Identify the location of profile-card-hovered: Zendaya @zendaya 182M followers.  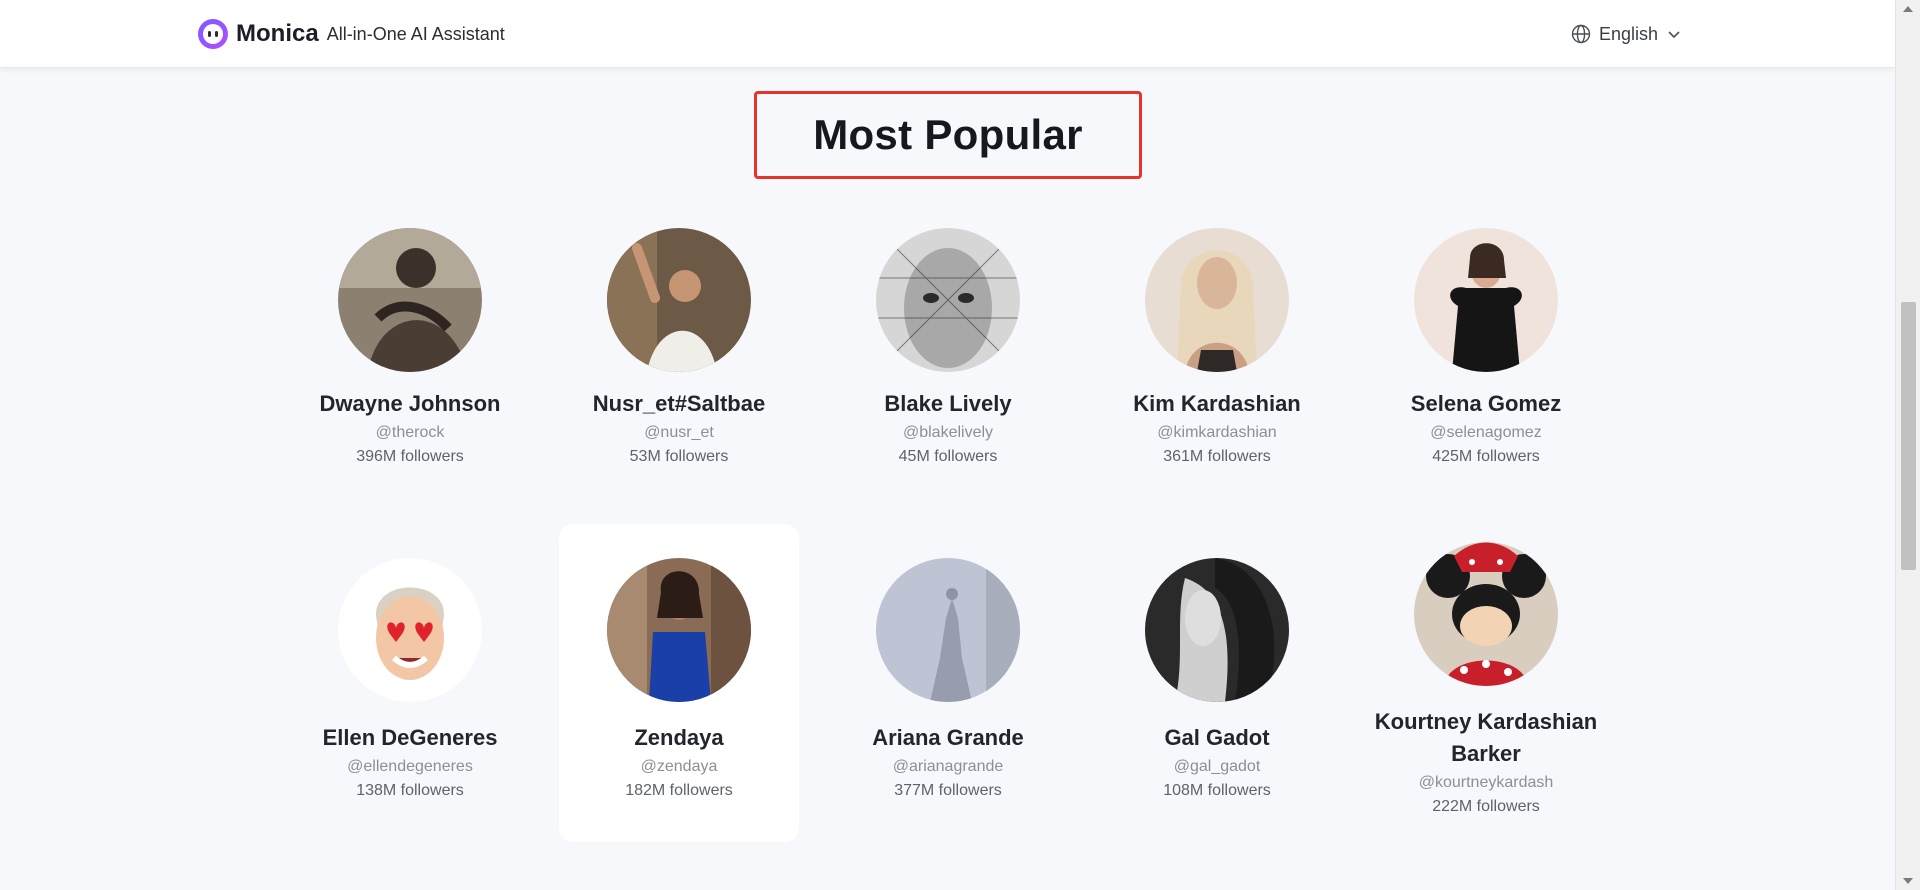
(679, 683).